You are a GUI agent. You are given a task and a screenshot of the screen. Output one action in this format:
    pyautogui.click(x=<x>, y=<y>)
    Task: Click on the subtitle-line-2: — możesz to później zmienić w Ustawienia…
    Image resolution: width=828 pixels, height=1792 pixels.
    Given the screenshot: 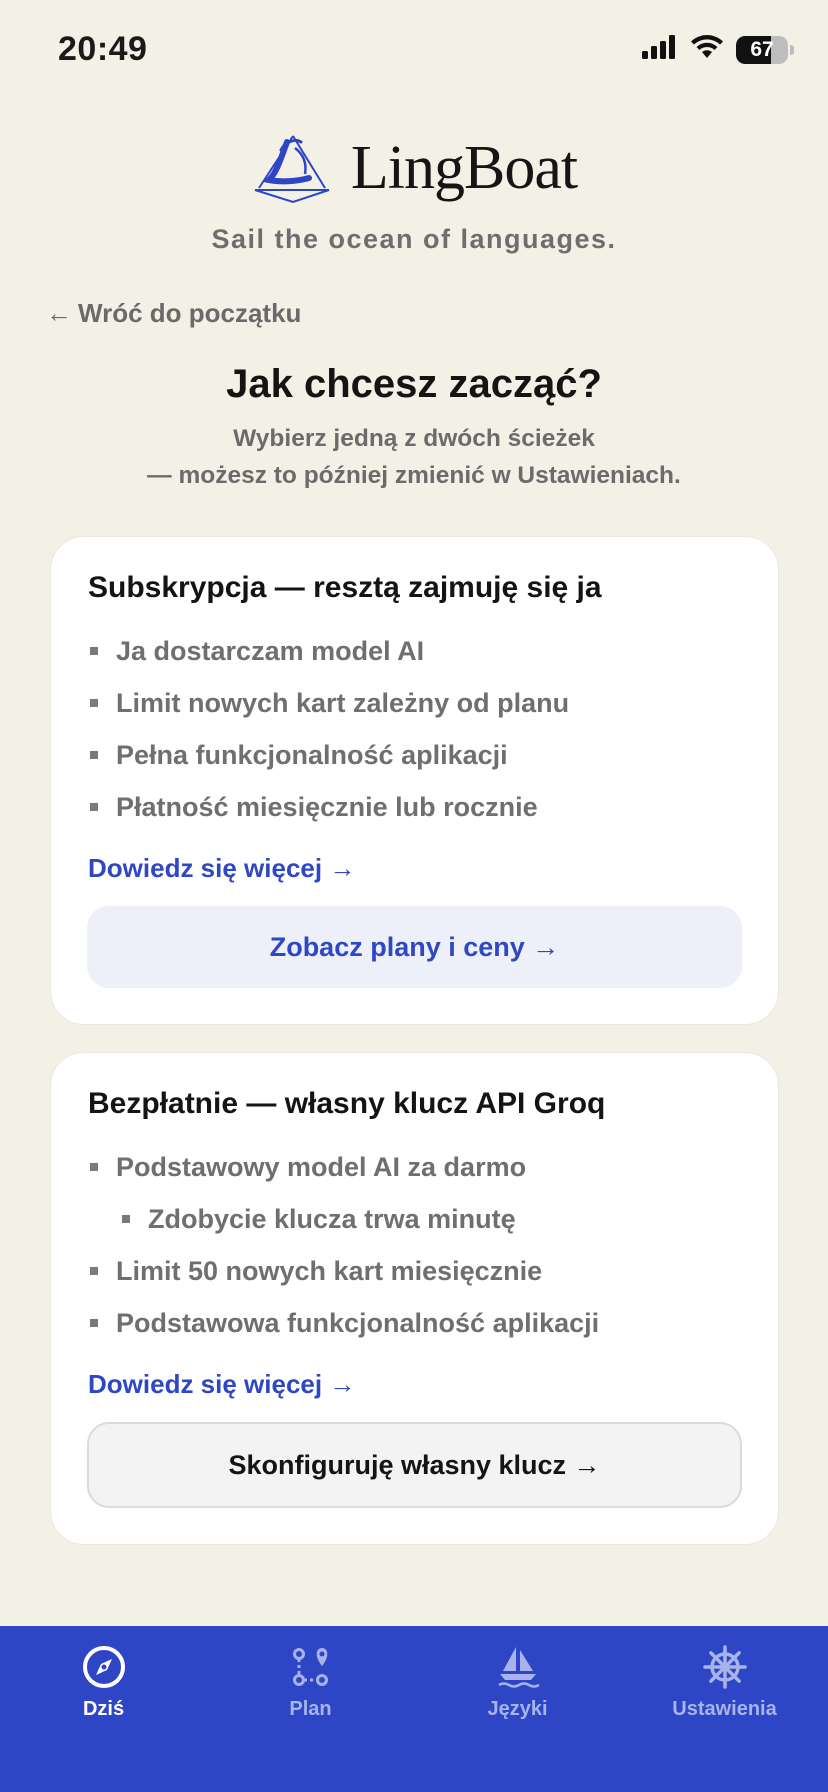 What is the action you would take?
    pyautogui.click(x=414, y=475)
    